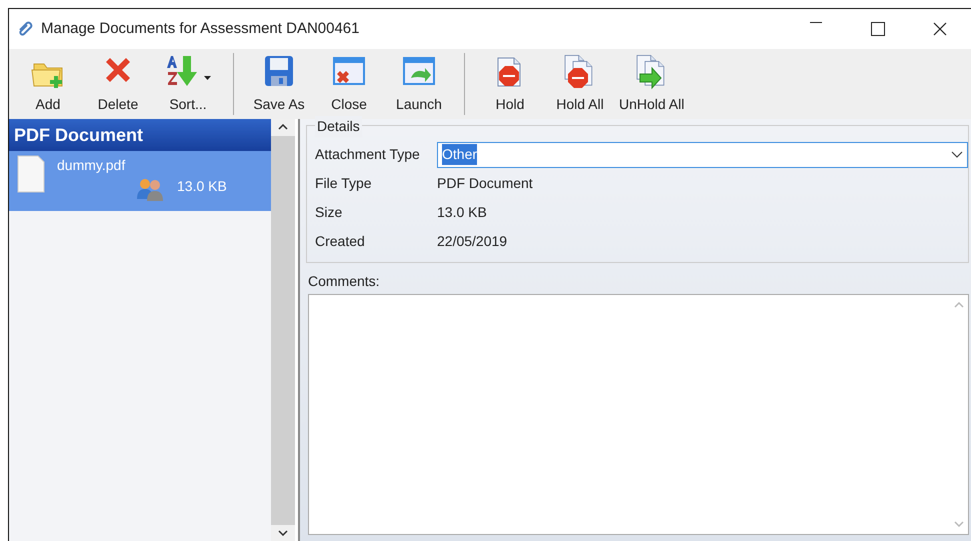 This screenshot has height=541, width=971. What do you see at coordinates (419, 84) in the screenshot?
I see `toolbar-button: Launch` at bounding box center [419, 84].